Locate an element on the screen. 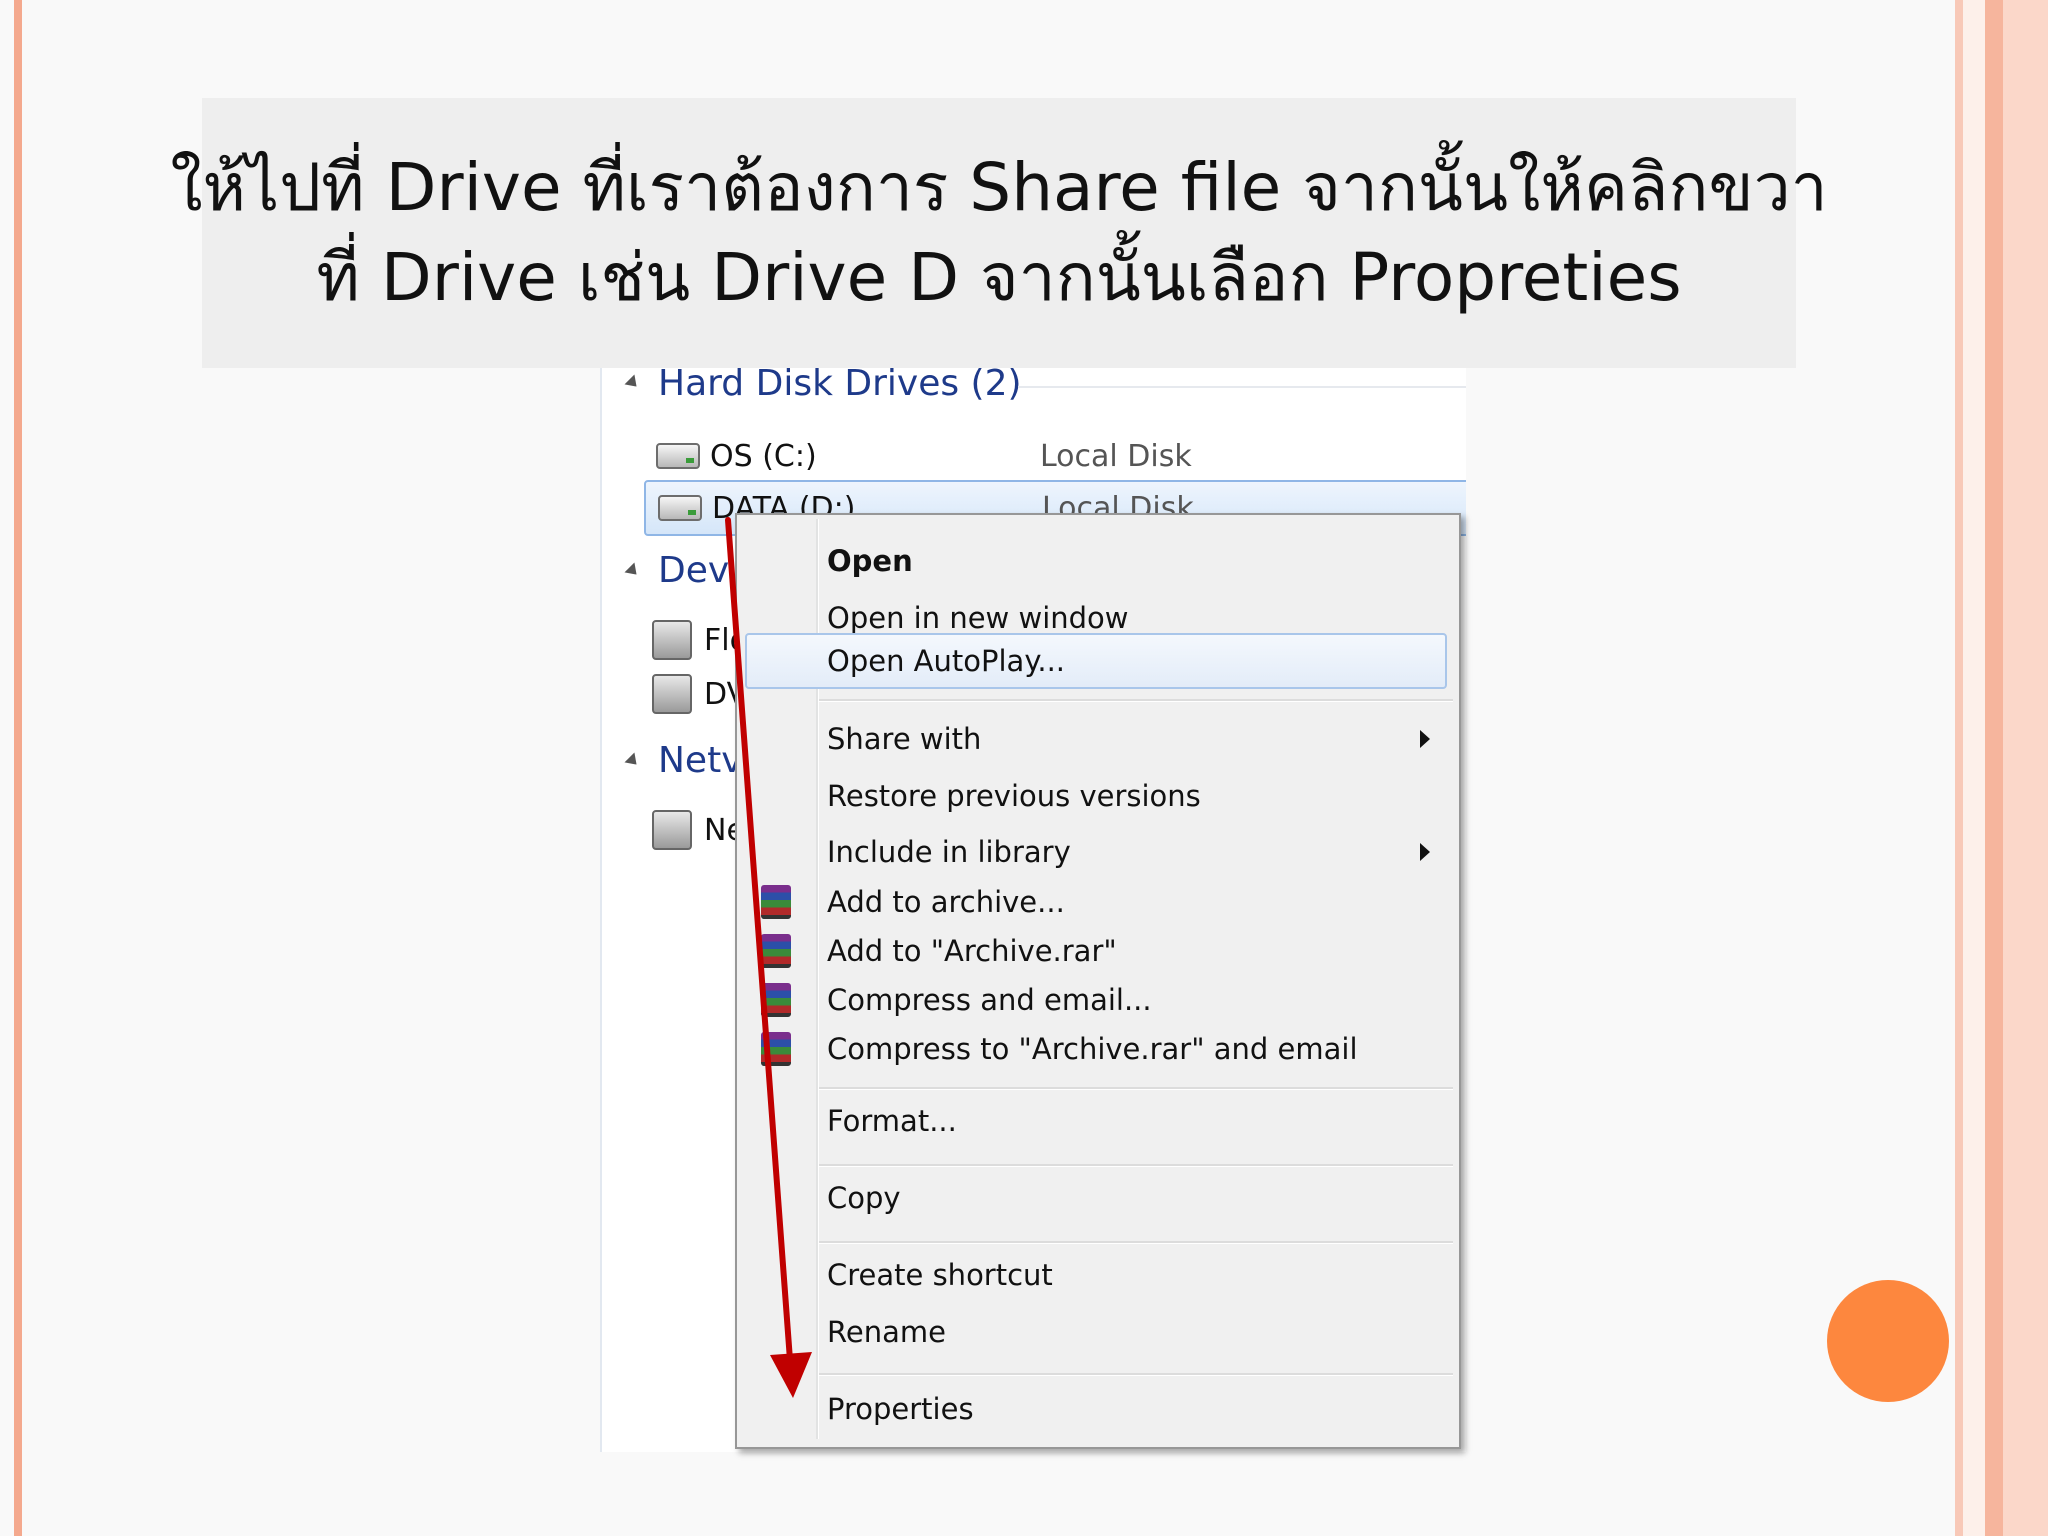  annotation-arrow-shaft is located at coordinates (759, 940).